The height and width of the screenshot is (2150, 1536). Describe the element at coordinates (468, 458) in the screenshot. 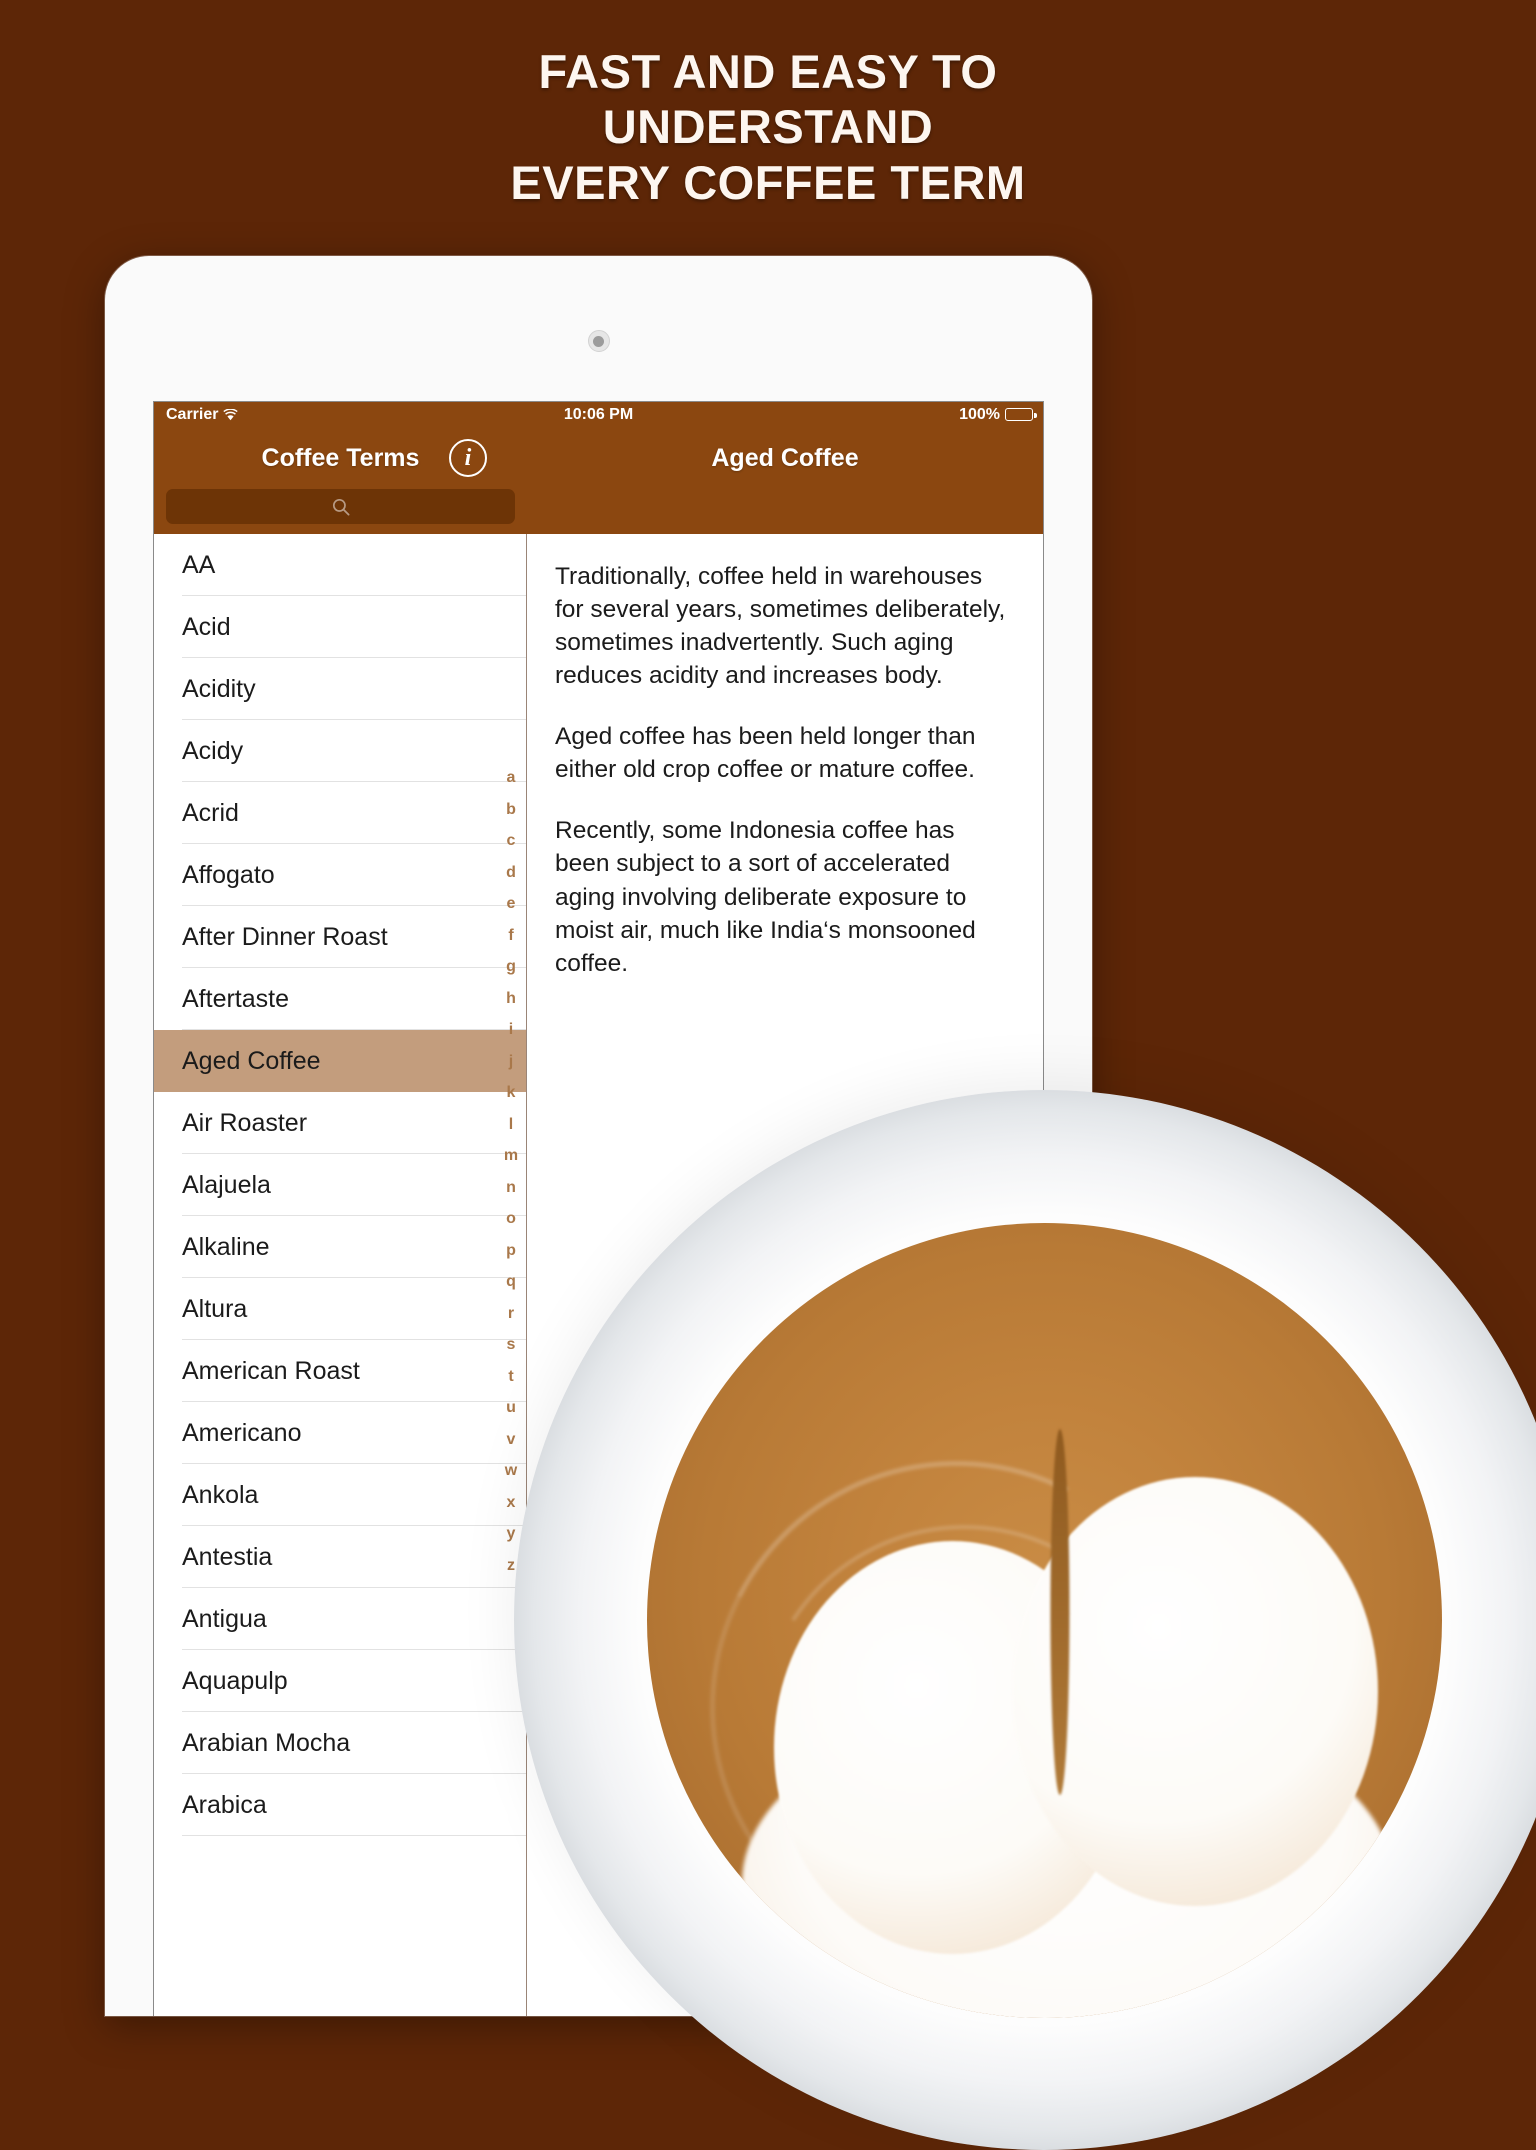

I see `info-circle-icon: i` at that location.